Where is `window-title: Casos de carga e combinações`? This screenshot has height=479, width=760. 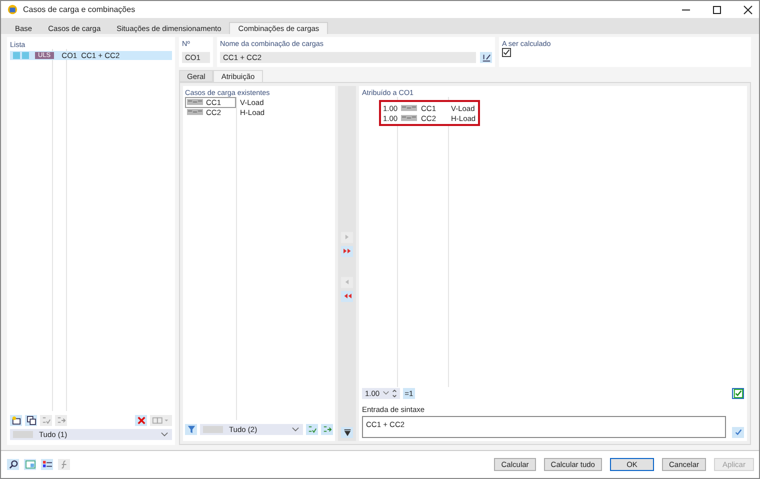
window-title: Casos de carga e combinações is located at coordinates (79, 9).